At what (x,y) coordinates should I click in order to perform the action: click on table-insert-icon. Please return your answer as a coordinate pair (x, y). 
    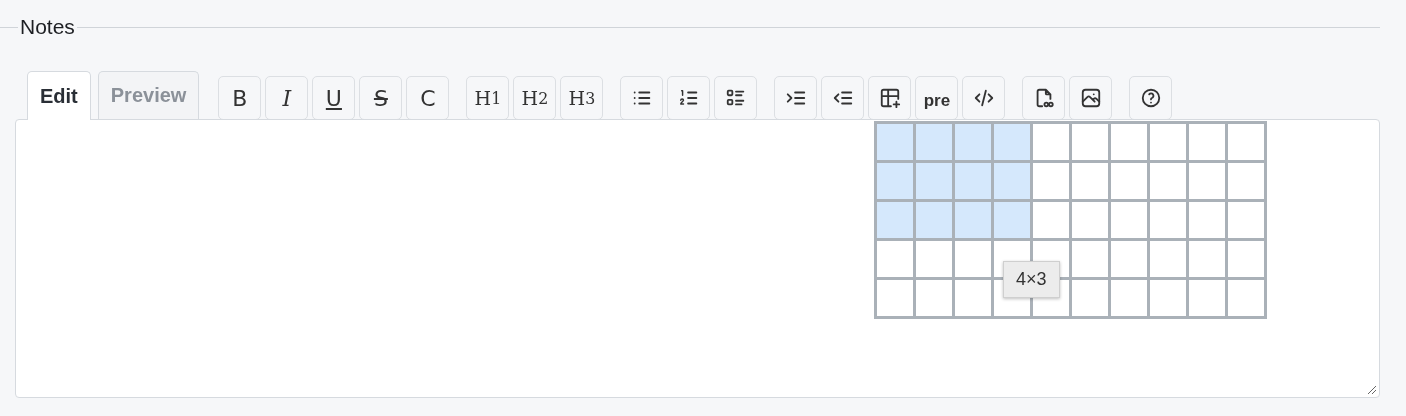
    Looking at the image, I should click on (889, 98).